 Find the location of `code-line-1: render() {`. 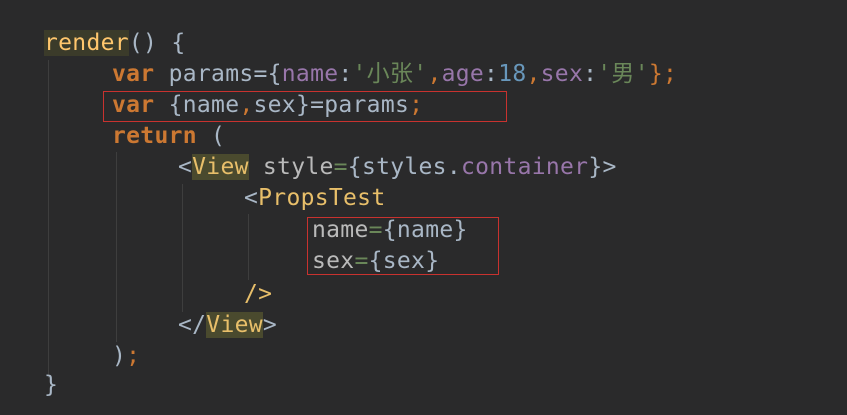

code-line-1: render() { is located at coordinates (114, 43).